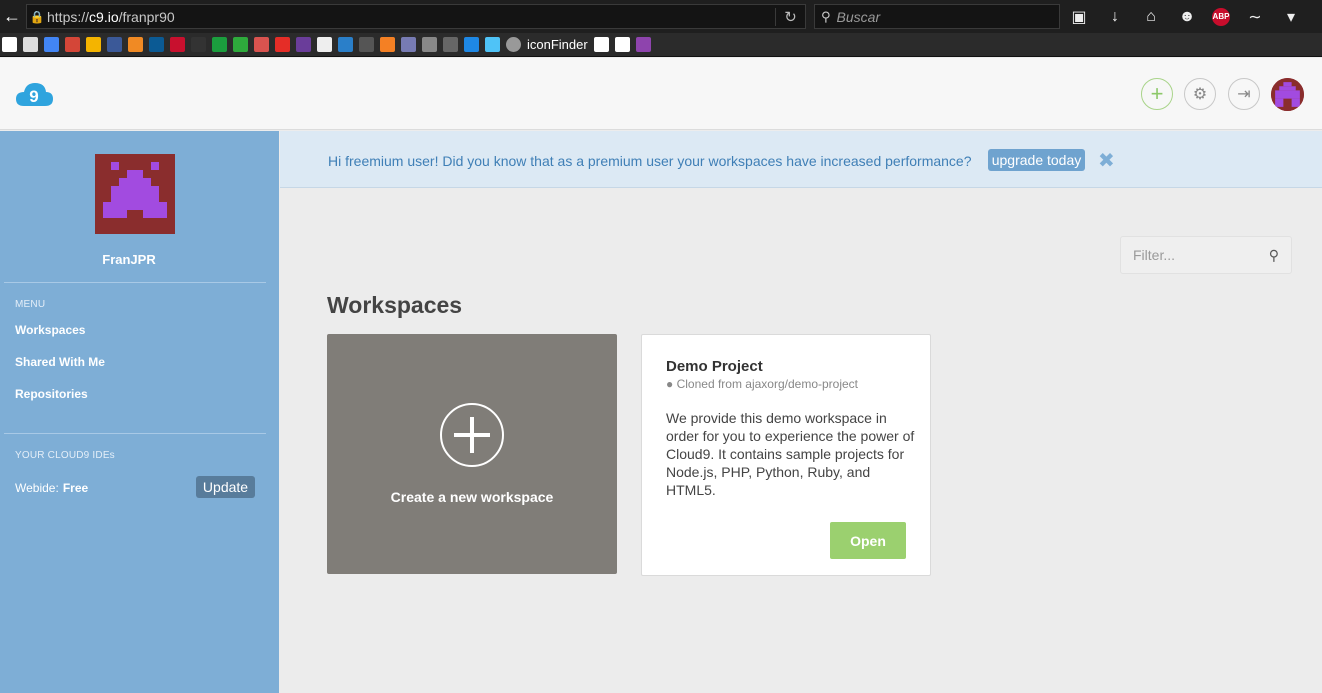 The height and width of the screenshot is (693, 1322). What do you see at coordinates (557, 44) in the screenshot?
I see `iconfinder-bookmark-label: iconFinder` at bounding box center [557, 44].